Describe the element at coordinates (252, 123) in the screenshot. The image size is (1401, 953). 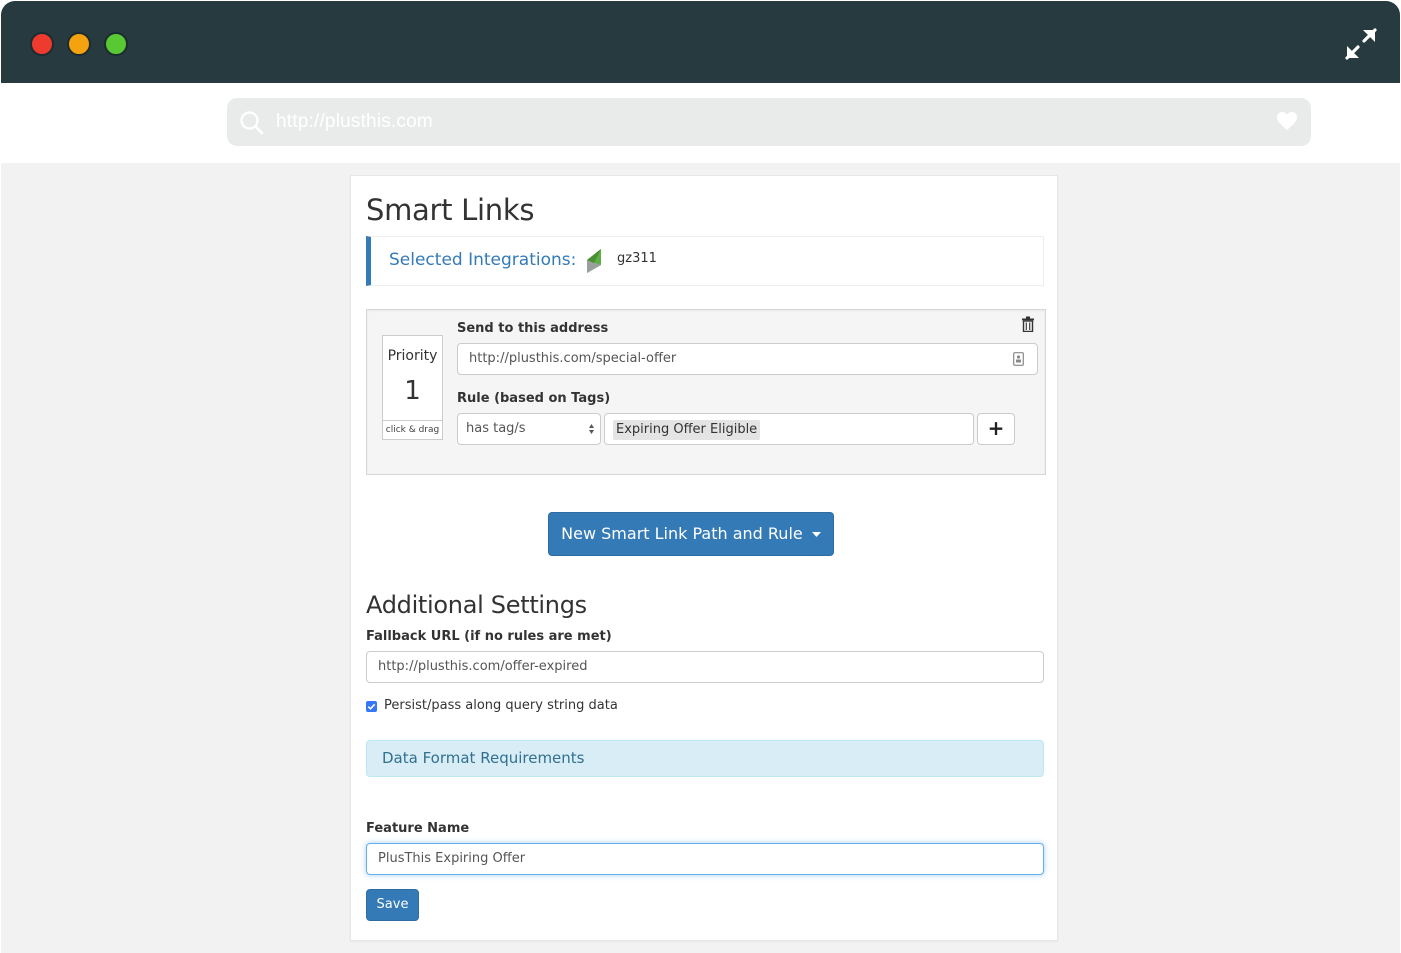
I see `search-icon` at that location.